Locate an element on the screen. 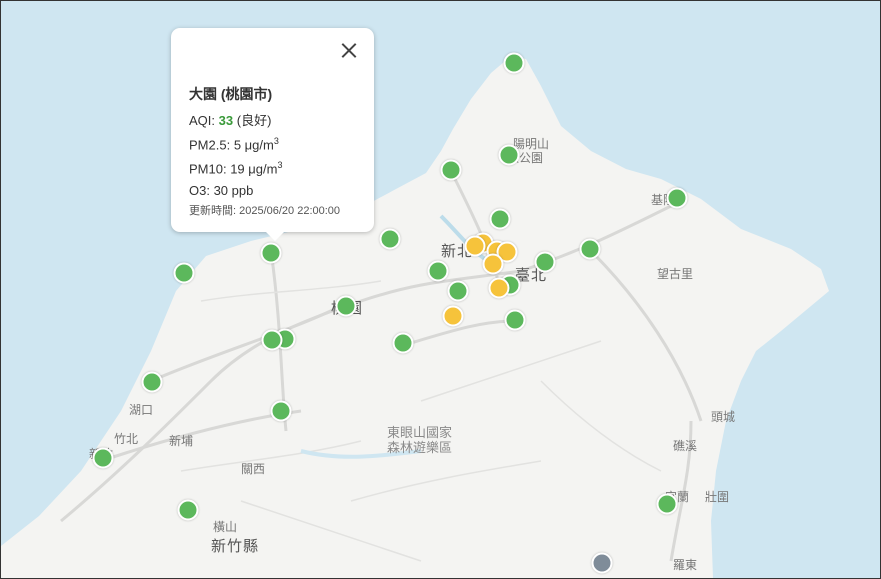 Image resolution: width=881 pixels, height=579 pixels. pm25-value: 5 μg/m is located at coordinates (253, 145).